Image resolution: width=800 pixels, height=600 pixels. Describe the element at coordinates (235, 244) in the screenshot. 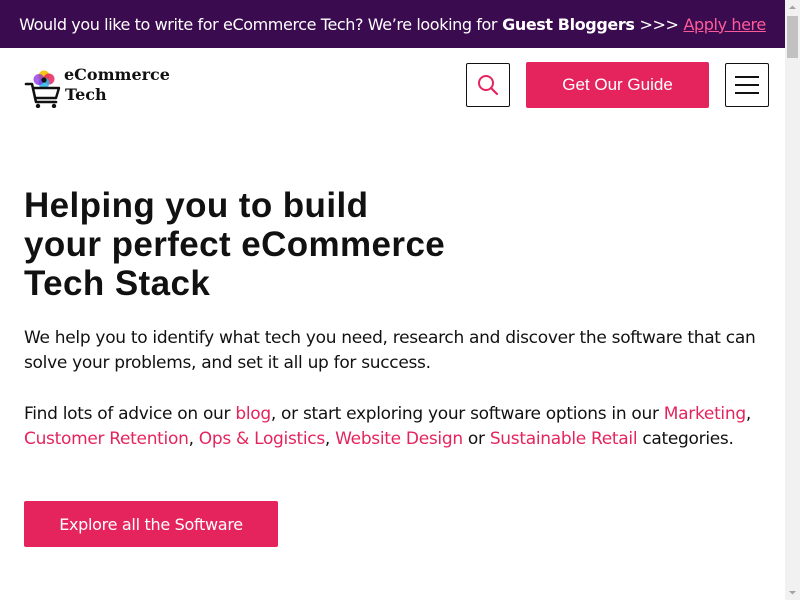

I see `hero-title-line: your perfect eCommerce` at that location.